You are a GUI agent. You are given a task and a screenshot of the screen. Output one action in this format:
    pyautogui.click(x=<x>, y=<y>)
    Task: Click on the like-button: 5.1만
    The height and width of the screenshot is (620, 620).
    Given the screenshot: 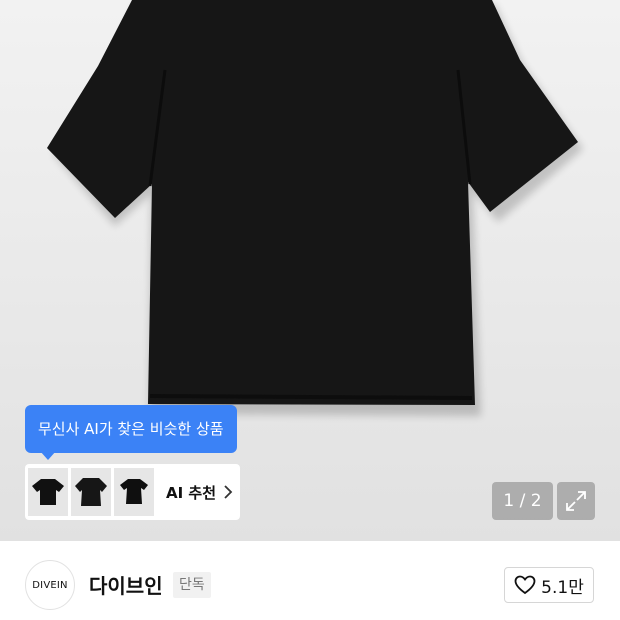 What is the action you would take?
    pyautogui.click(x=549, y=585)
    